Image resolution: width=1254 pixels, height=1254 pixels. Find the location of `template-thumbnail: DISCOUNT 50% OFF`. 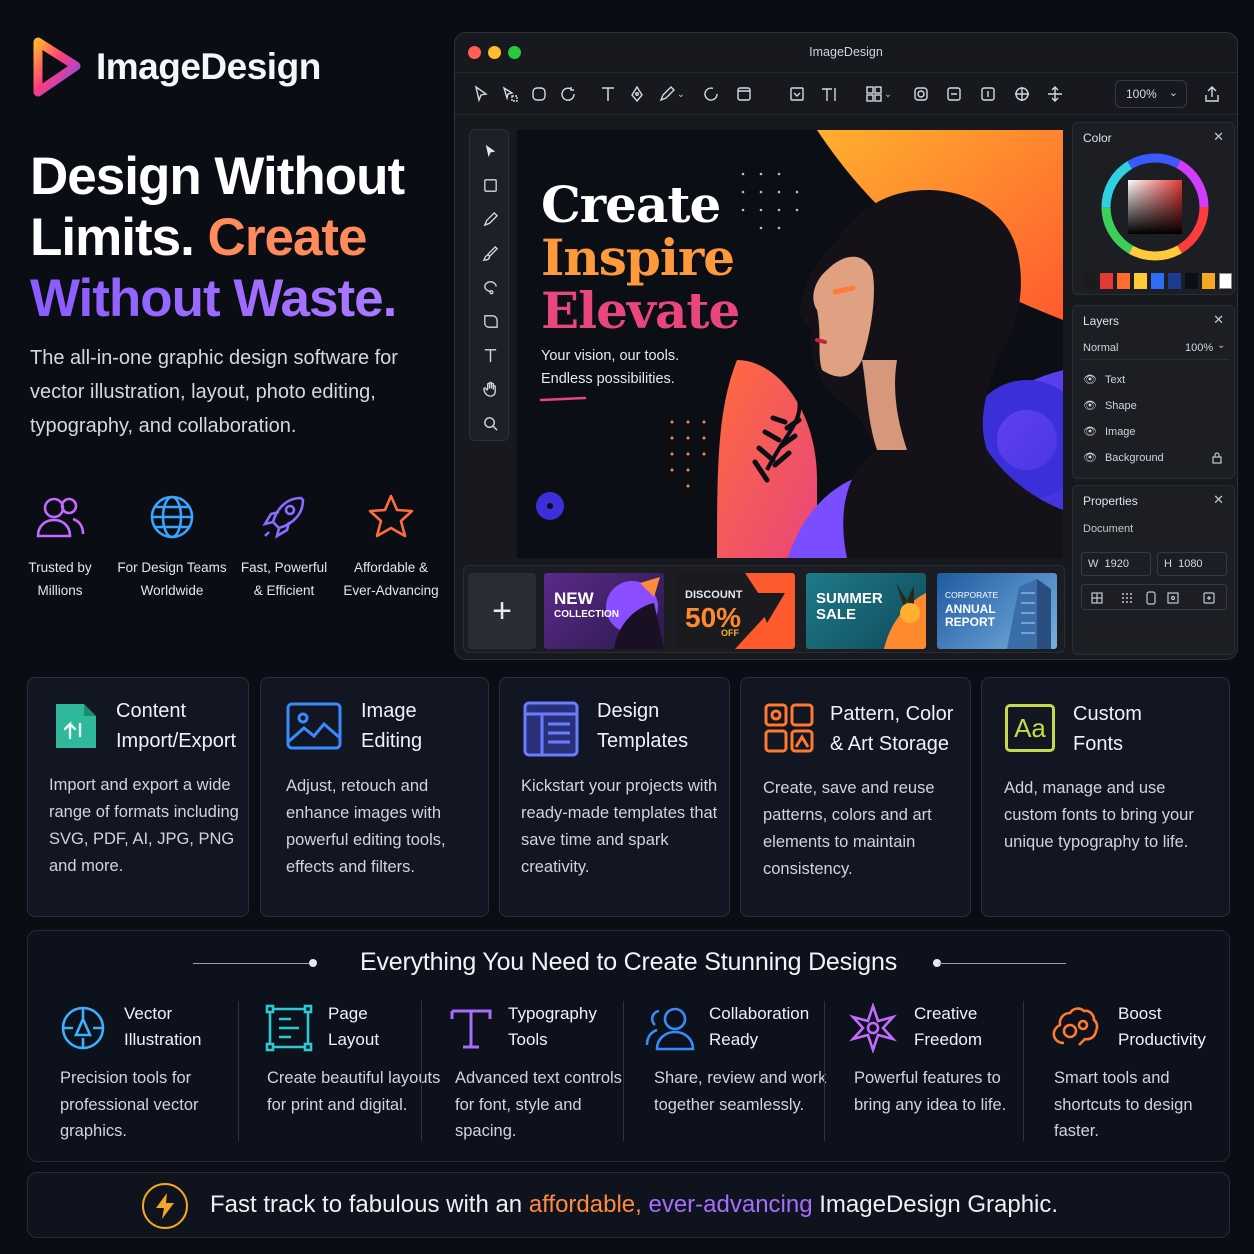

template-thumbnail: DISCOUNT 50% OFF is located at coordinates (735, 611).